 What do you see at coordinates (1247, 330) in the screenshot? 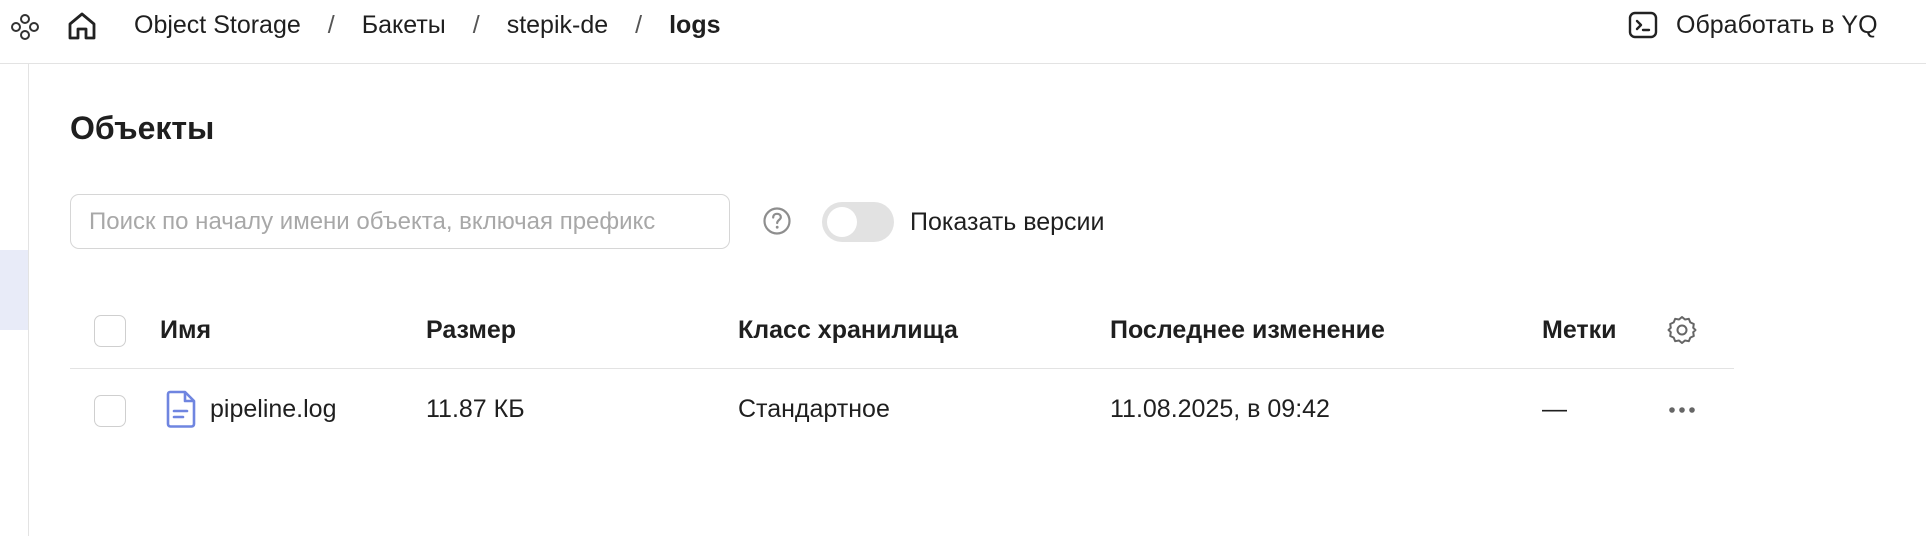
I see `column-header-modified: Последнее изменение` at bounding box center [1247, 330].